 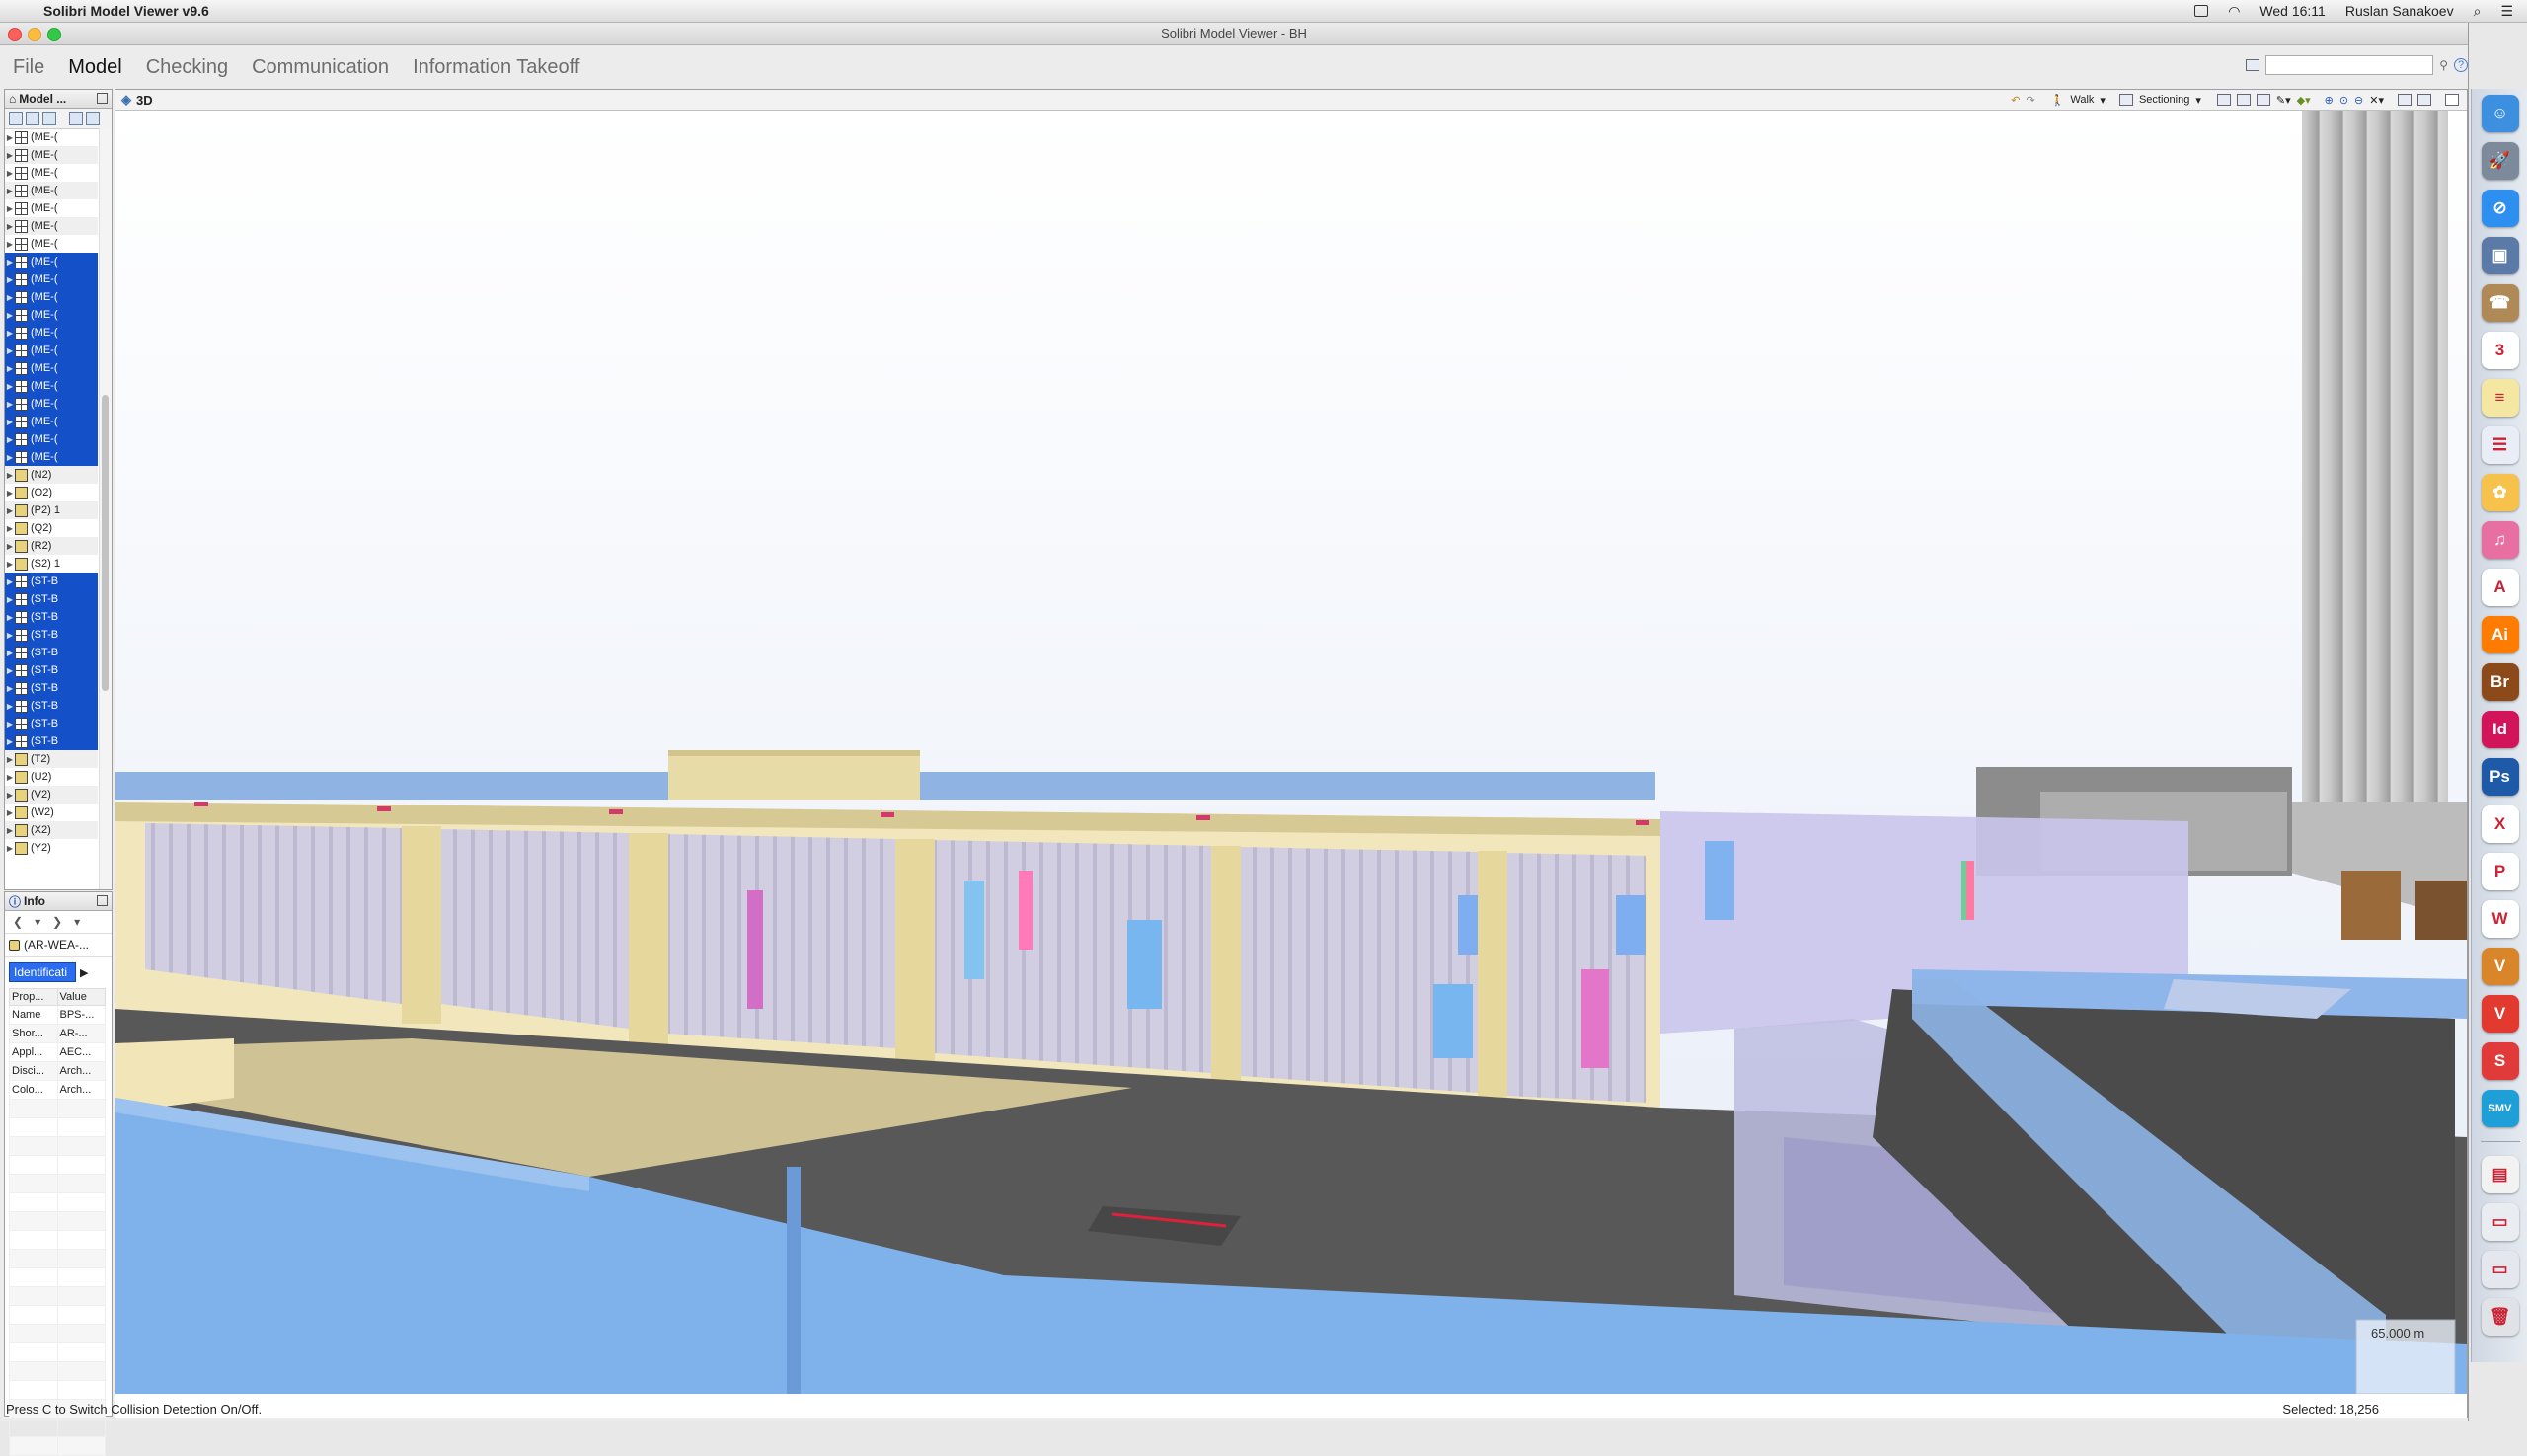 I want to click on walk-mode-dropdown: Walk, so click(x=2082, y=100).